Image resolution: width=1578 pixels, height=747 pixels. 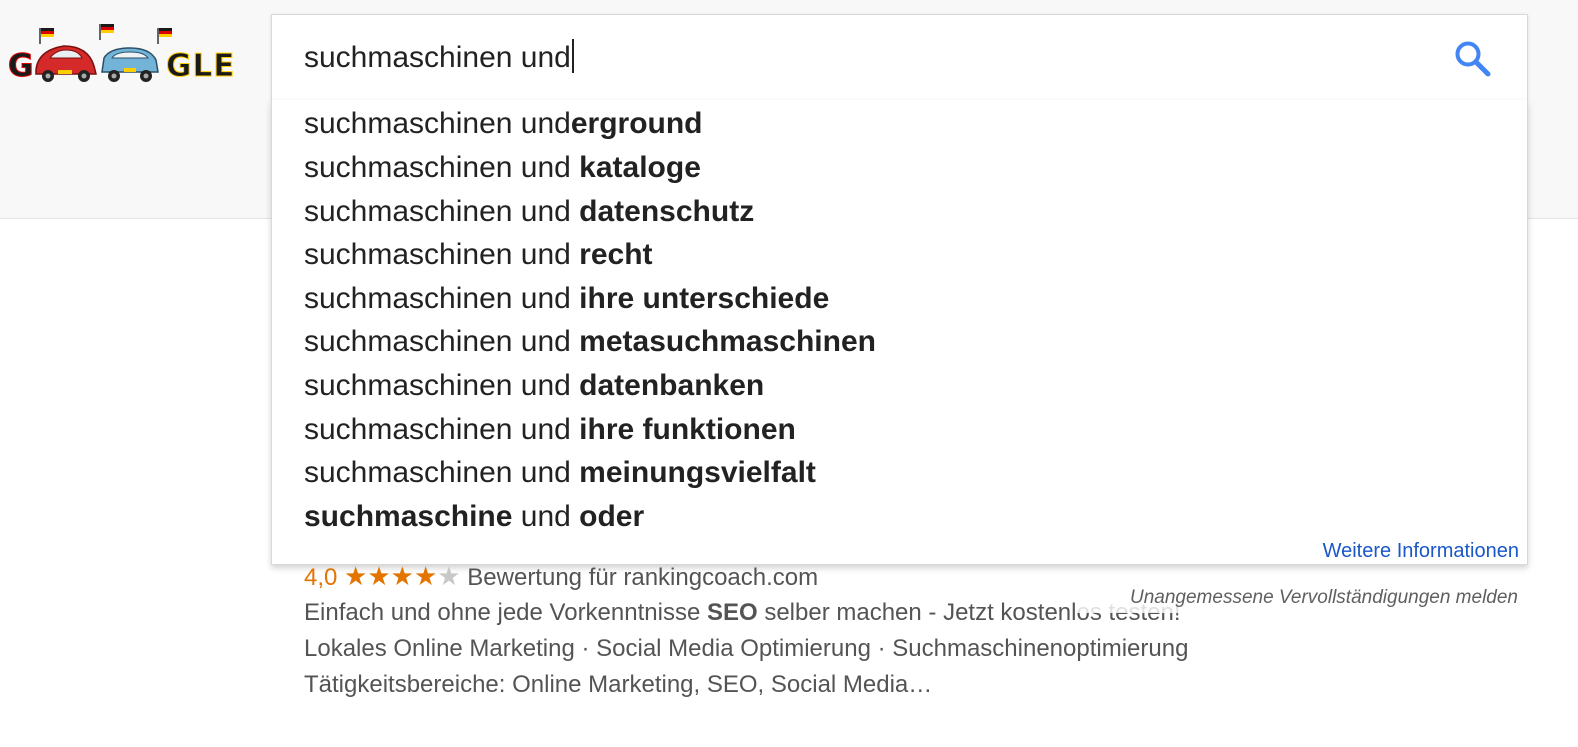 I want to click on search-icon, so click(x=1473, y=59).